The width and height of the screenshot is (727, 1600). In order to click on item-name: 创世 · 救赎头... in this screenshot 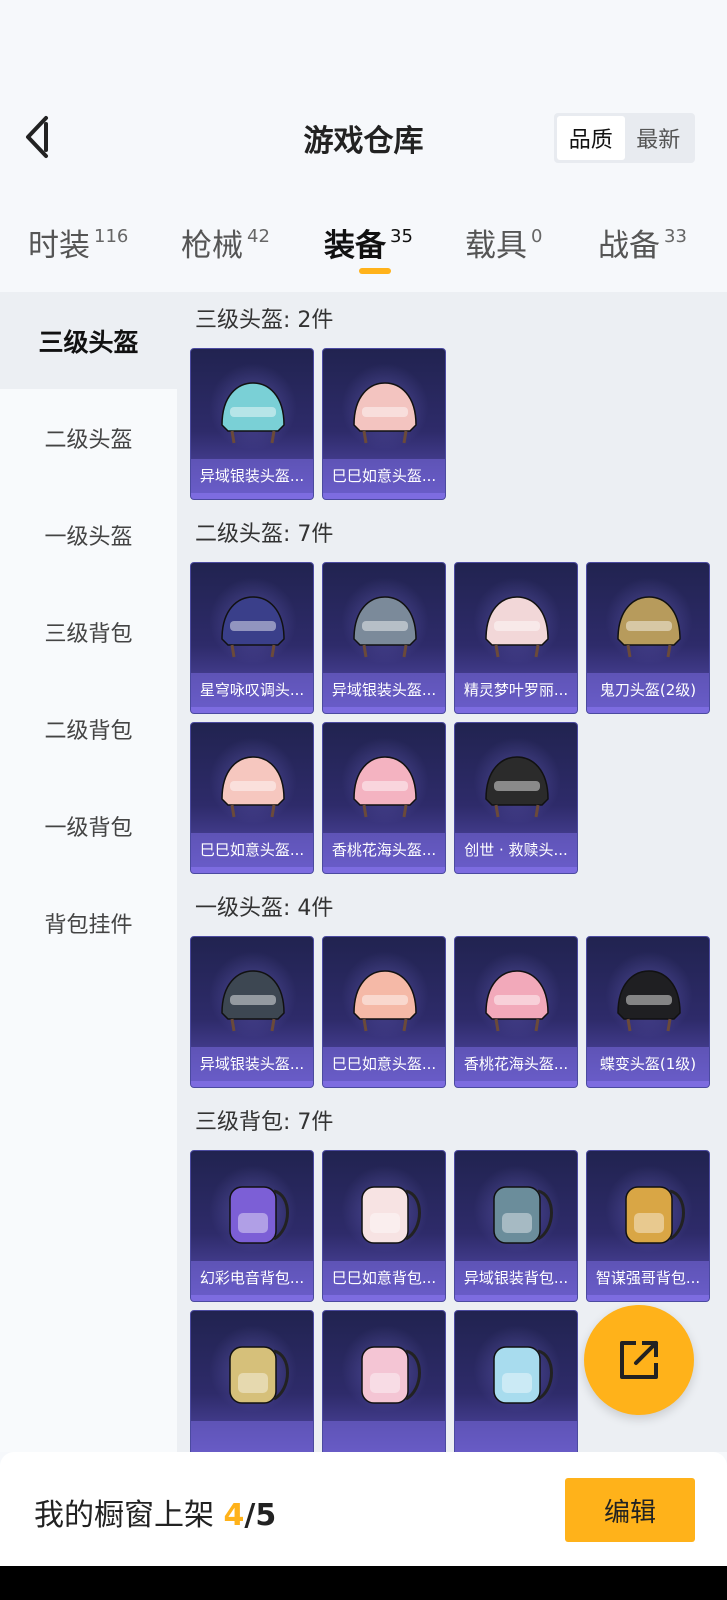, I will do `click(516, 850)`.